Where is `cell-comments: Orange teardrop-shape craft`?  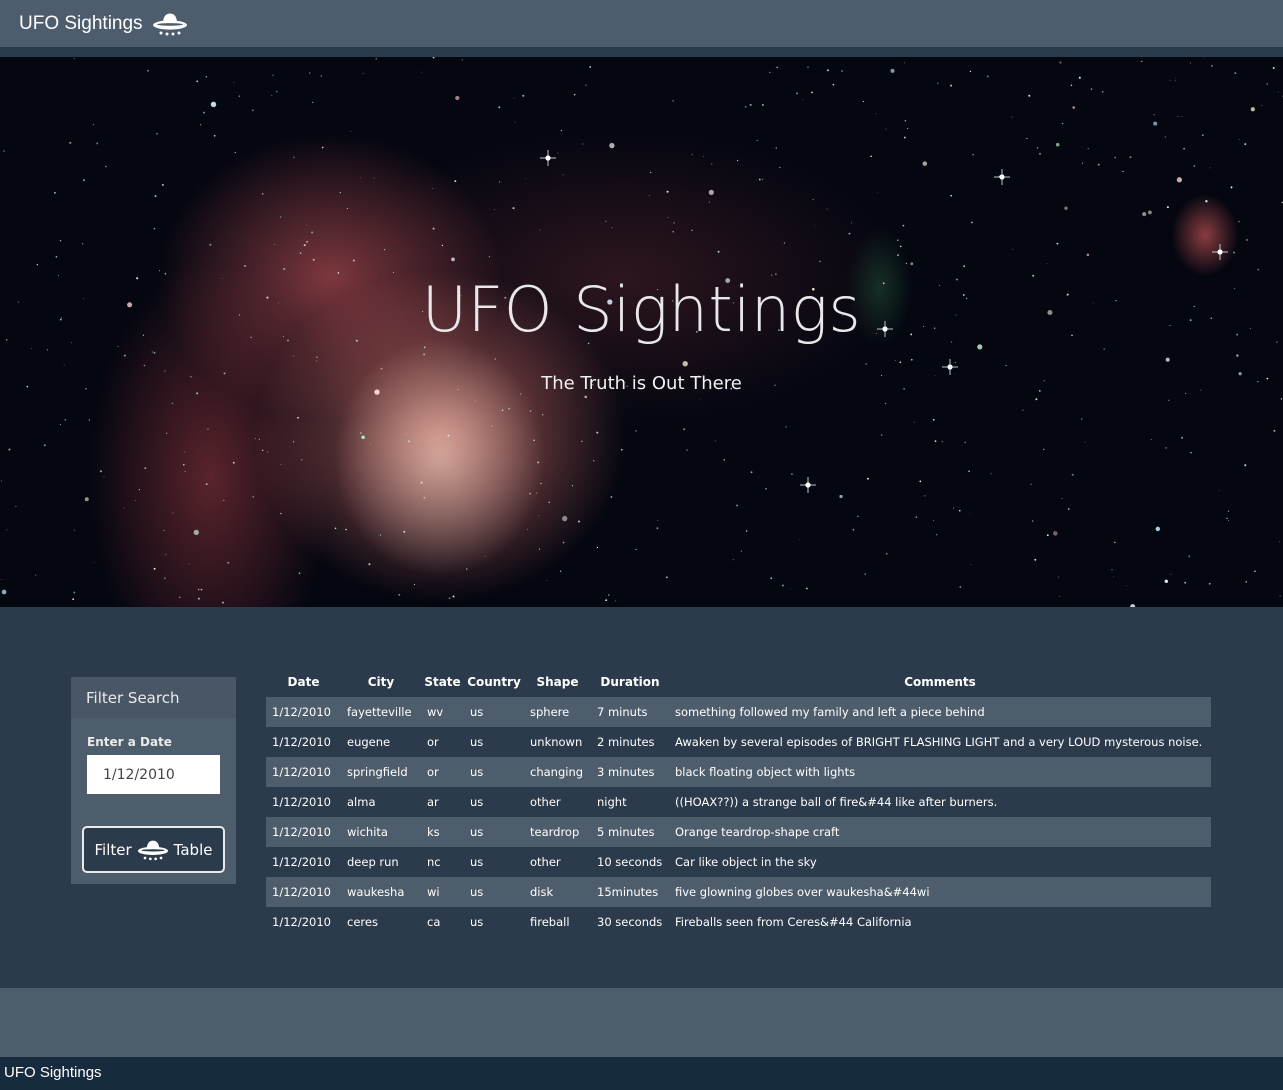 cell-comments: Orange teardrop-shape craft is located at coordinates (757, 832).